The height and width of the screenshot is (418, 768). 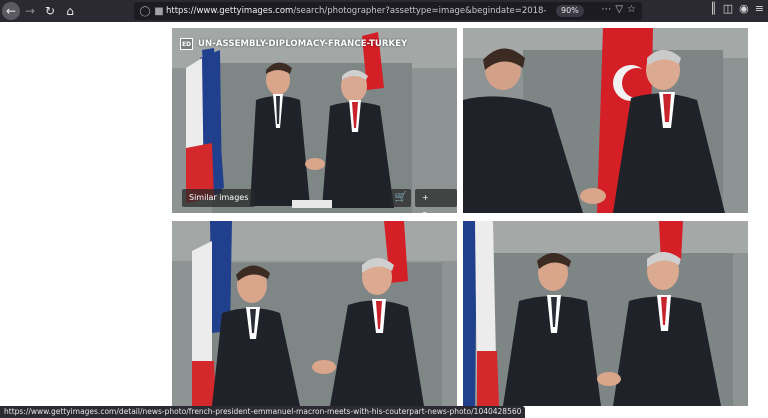 I want to click on back-arrow-icon: ←, so click(x=11, y=11).